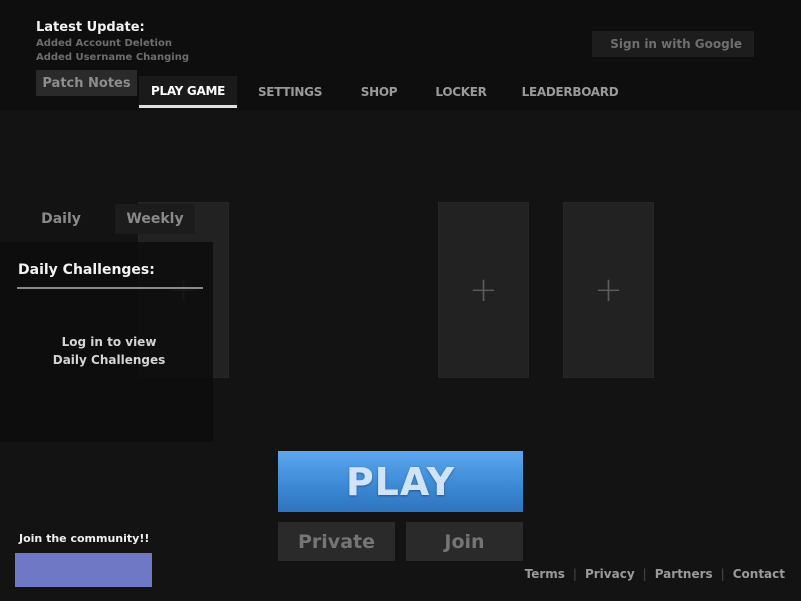  I want to click on contact-link: Contact, so click(759, 574).